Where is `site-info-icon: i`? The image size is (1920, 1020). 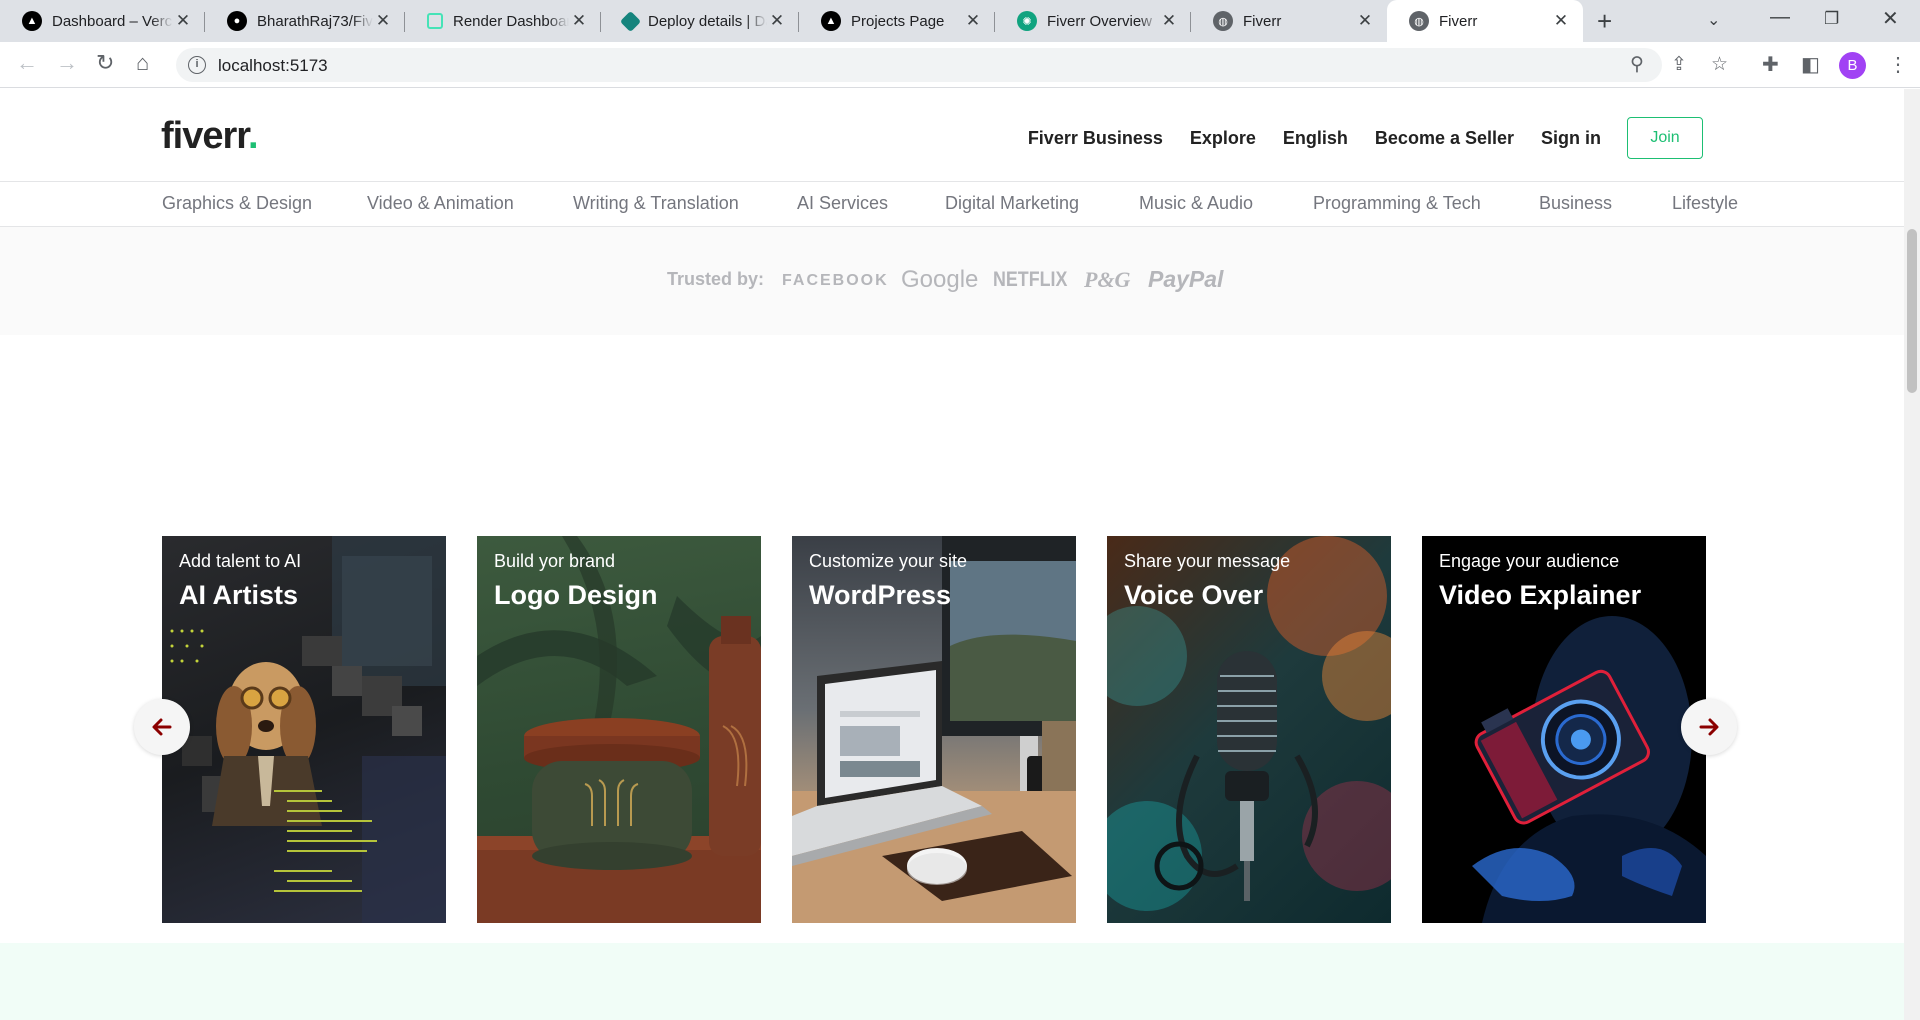 site-info-icon: i is located at coordinates (197, 65).